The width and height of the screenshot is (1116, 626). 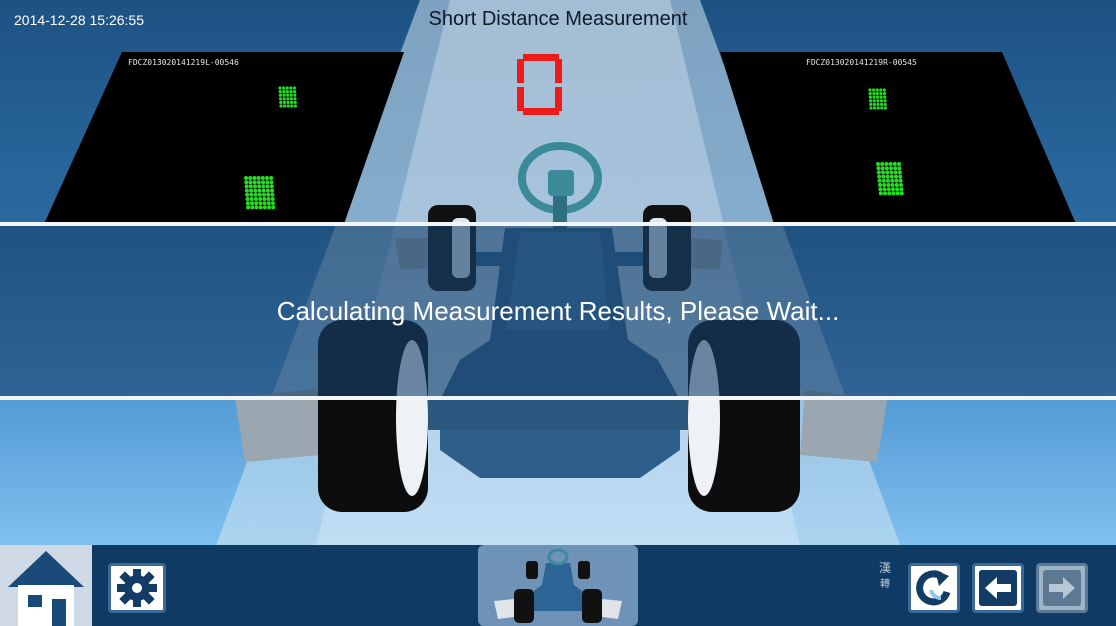 I want to click on language-toggle: 漢 轉, so click(x=885, y=579).